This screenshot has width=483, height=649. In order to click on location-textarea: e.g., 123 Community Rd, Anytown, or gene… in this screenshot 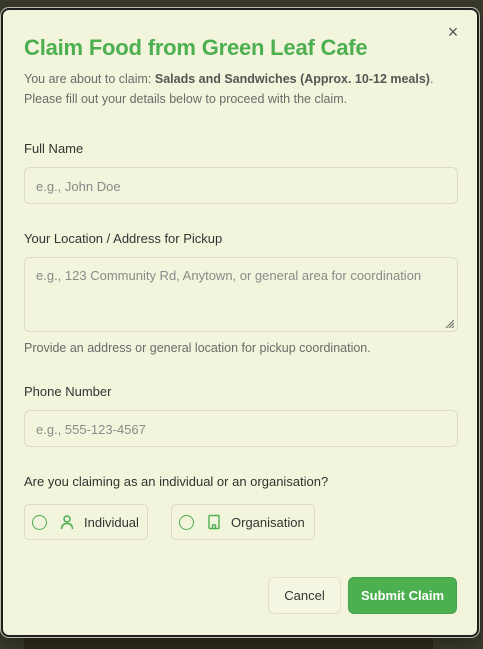, I will do `click(241, 294)`.